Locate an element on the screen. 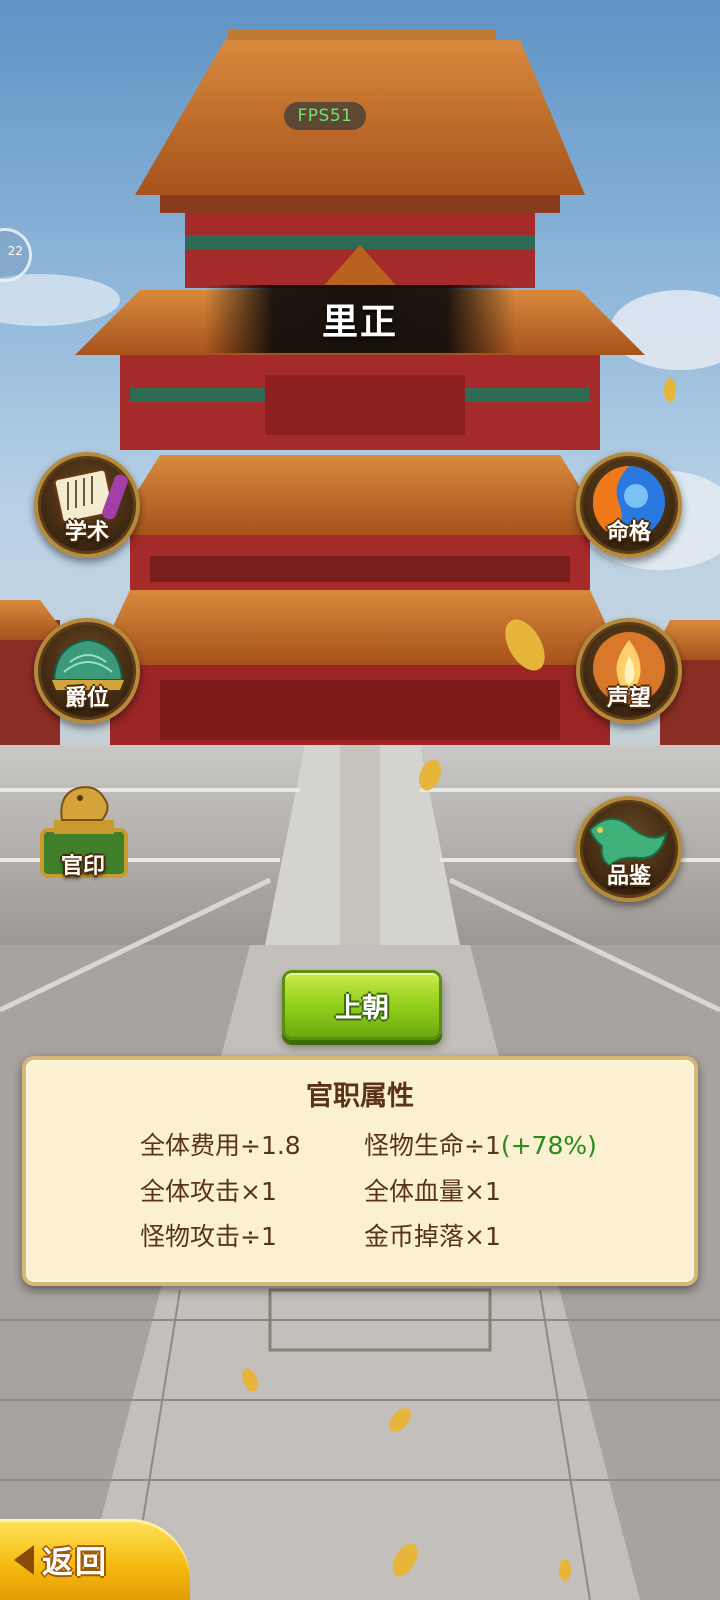 This screenshot has height=1600, width=720. attribute-bonus: (+78%) is located at coordinates (548, 1145).